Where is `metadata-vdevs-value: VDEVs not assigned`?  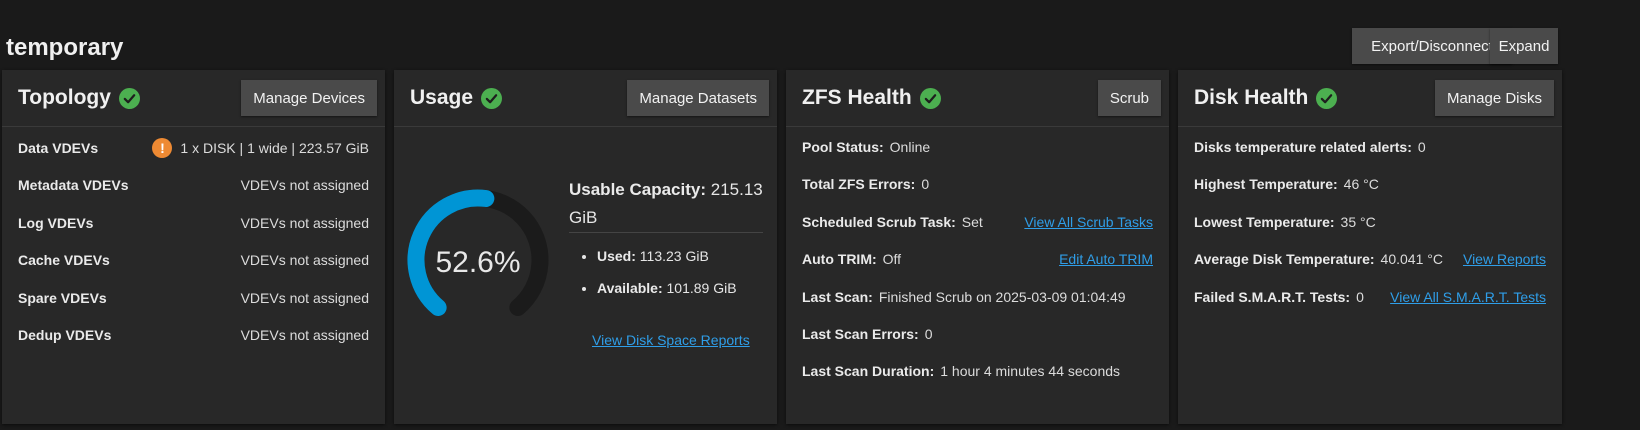
metadata-vdevs-value: VDEVs not assigned is located at coordinates (304, 185).